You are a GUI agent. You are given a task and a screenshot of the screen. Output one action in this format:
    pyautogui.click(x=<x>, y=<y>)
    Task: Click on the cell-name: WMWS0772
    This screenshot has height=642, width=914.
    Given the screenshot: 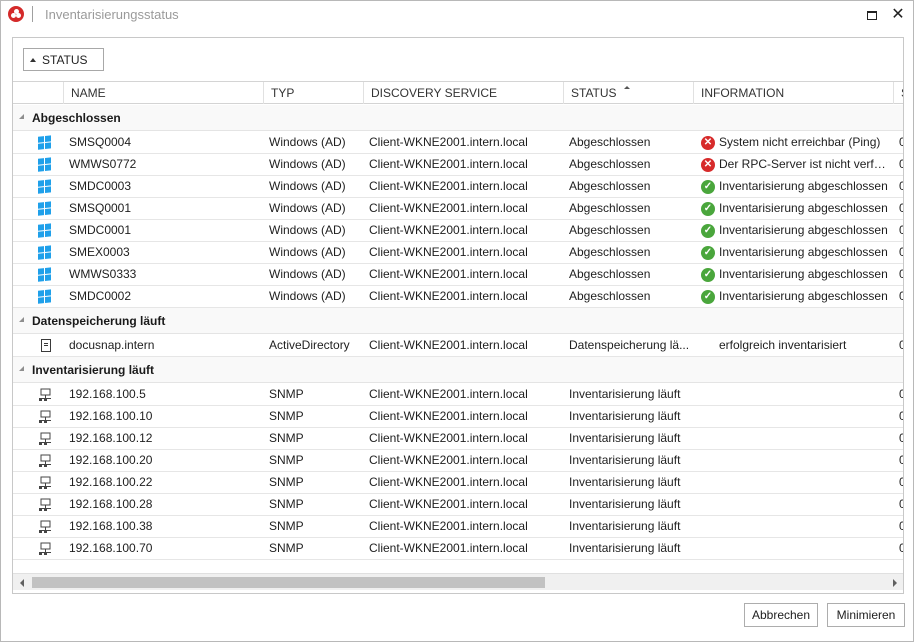 What is the action you would take?
    pyautogui.click(x=103, y=164)
    